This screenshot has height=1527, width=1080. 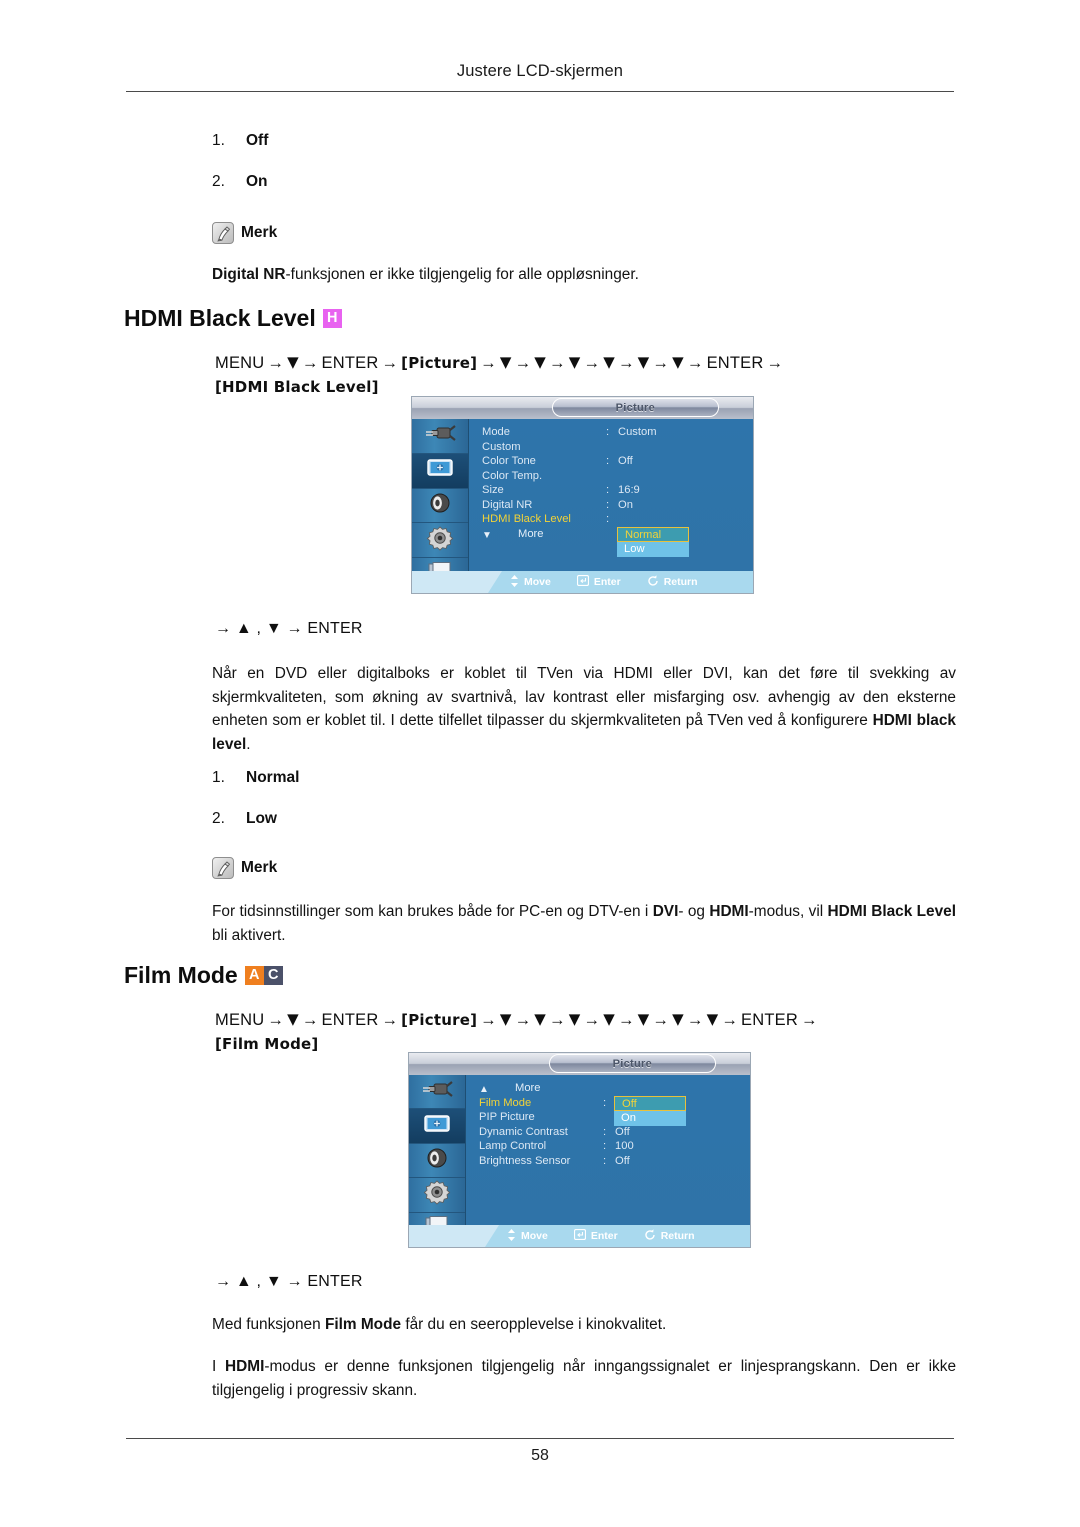 I want to click on osd-row-label: HDMI Black Level, so click(x=526, y=519).